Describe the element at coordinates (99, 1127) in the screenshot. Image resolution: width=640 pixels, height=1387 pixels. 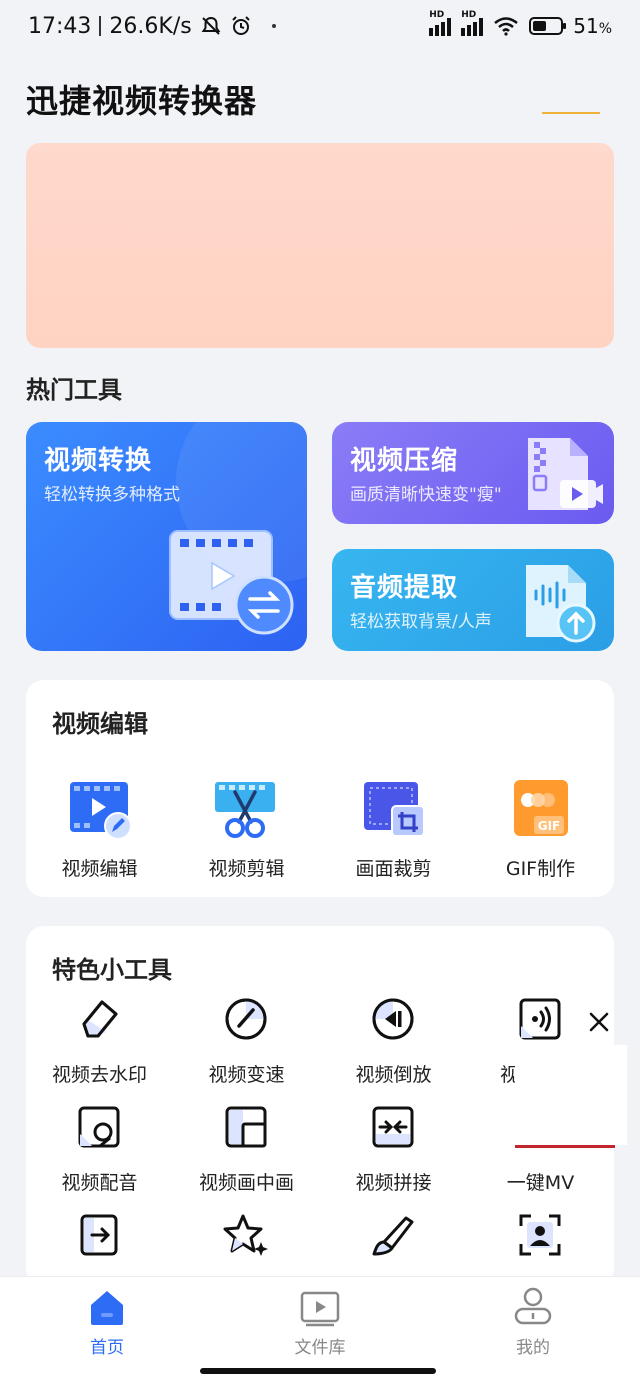
I see `microphone-icon` at that location.